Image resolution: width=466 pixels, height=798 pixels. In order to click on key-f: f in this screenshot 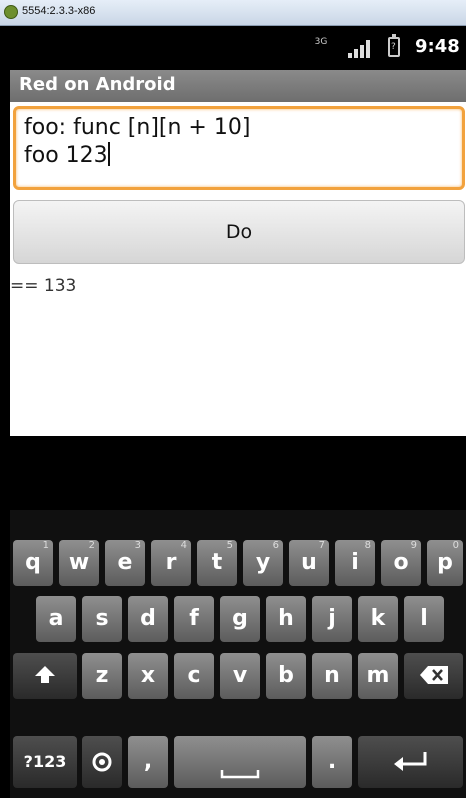, I will do `click(194, 619)`.